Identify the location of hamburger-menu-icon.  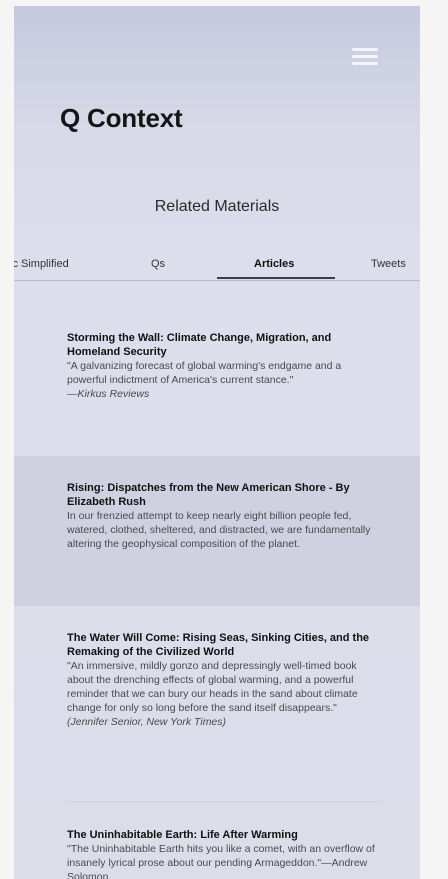
(365, 56).